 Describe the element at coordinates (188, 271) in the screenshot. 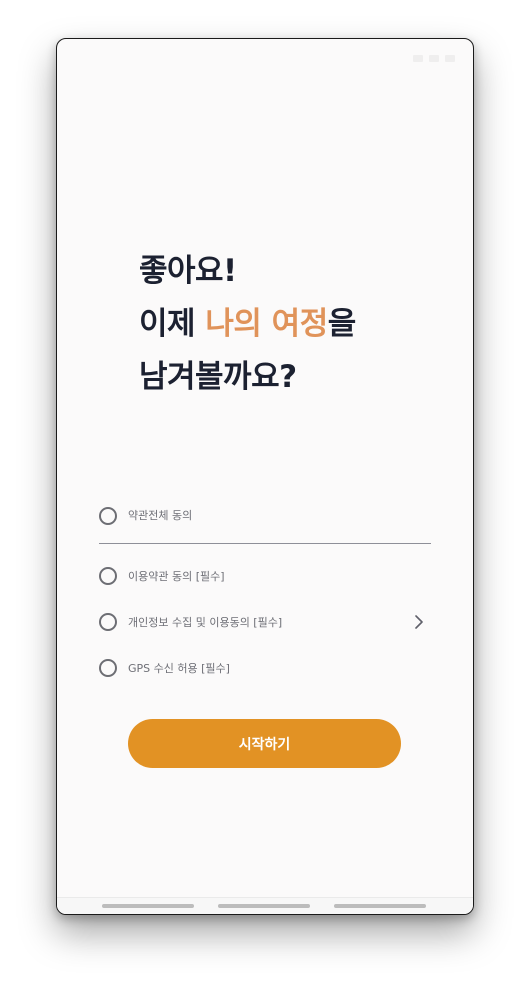

I see `headline-line-1: 좋아요!` at that location.